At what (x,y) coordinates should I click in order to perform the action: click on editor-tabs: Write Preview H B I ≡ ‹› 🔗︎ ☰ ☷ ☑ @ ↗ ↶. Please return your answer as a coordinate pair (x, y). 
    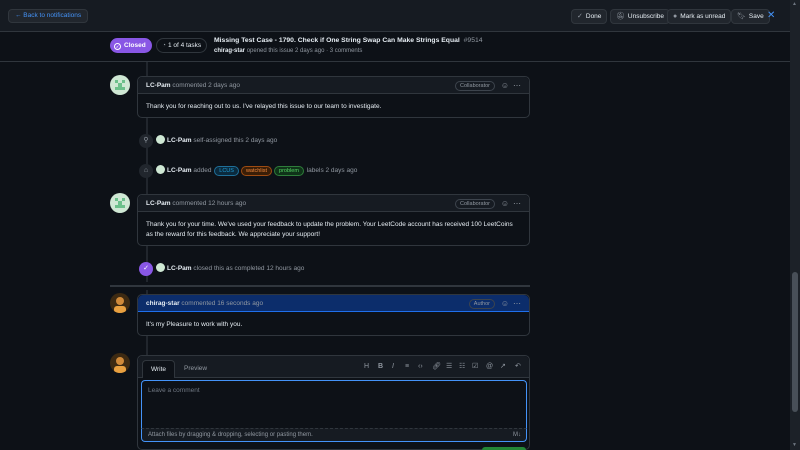
    Looking at the image, I should click on (333, 367).